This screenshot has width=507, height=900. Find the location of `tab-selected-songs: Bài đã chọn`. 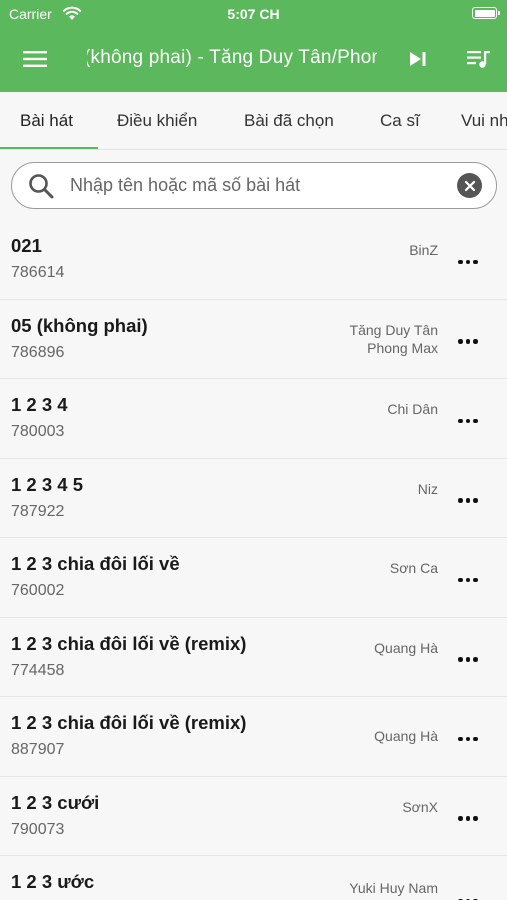

tab-selected-songs: Bài đã chọn is located at coordinates (289, 121).